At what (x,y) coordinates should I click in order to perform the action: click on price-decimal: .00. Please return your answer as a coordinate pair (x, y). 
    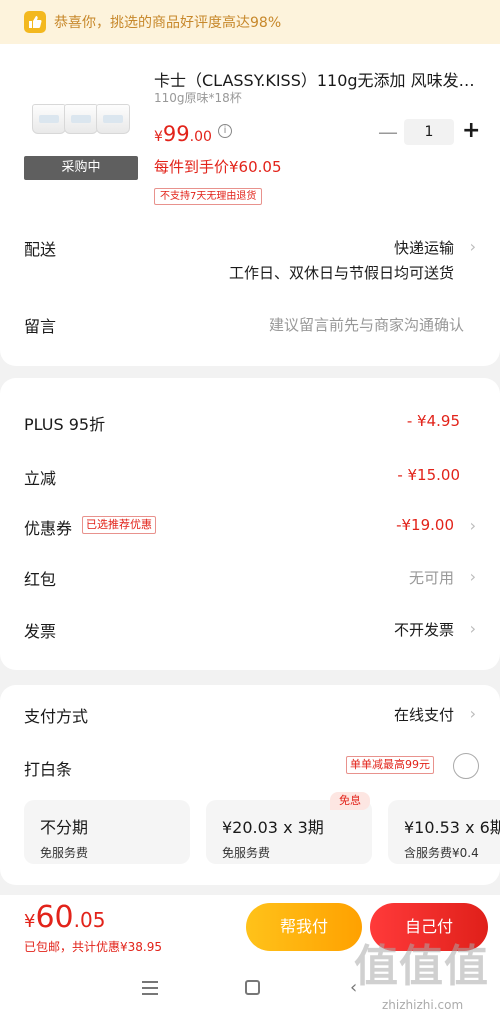
    Looking at the image, I should click on (200, 137).